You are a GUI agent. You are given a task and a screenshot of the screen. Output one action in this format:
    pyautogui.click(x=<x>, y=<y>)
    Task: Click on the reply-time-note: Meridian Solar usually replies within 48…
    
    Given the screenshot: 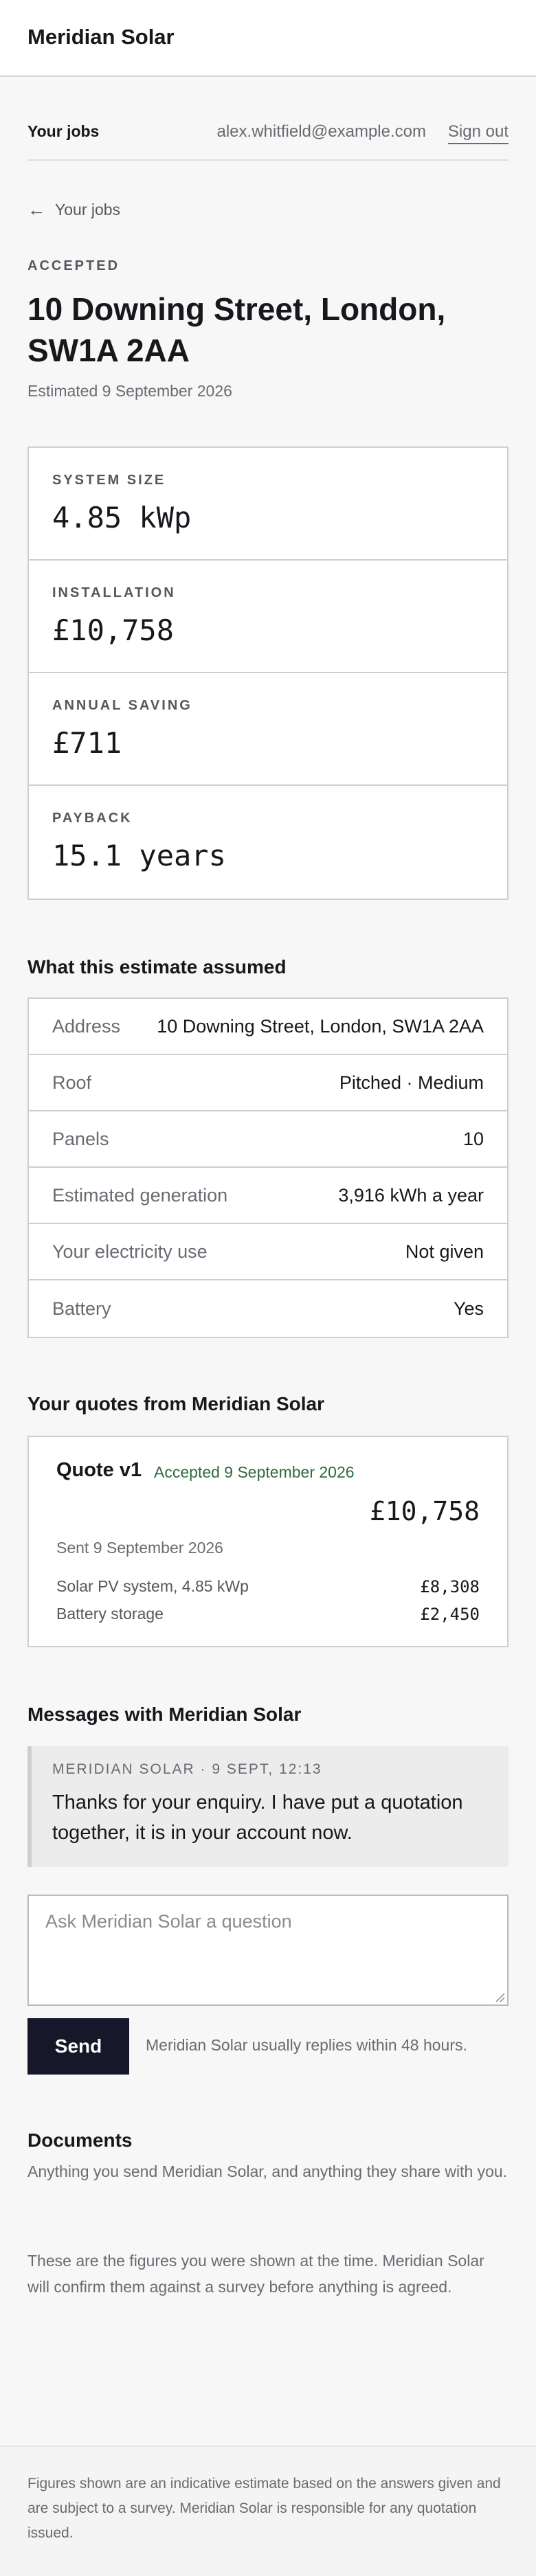 What is the action you would take?
    pyautogui.click(x=306, y=2045)
    